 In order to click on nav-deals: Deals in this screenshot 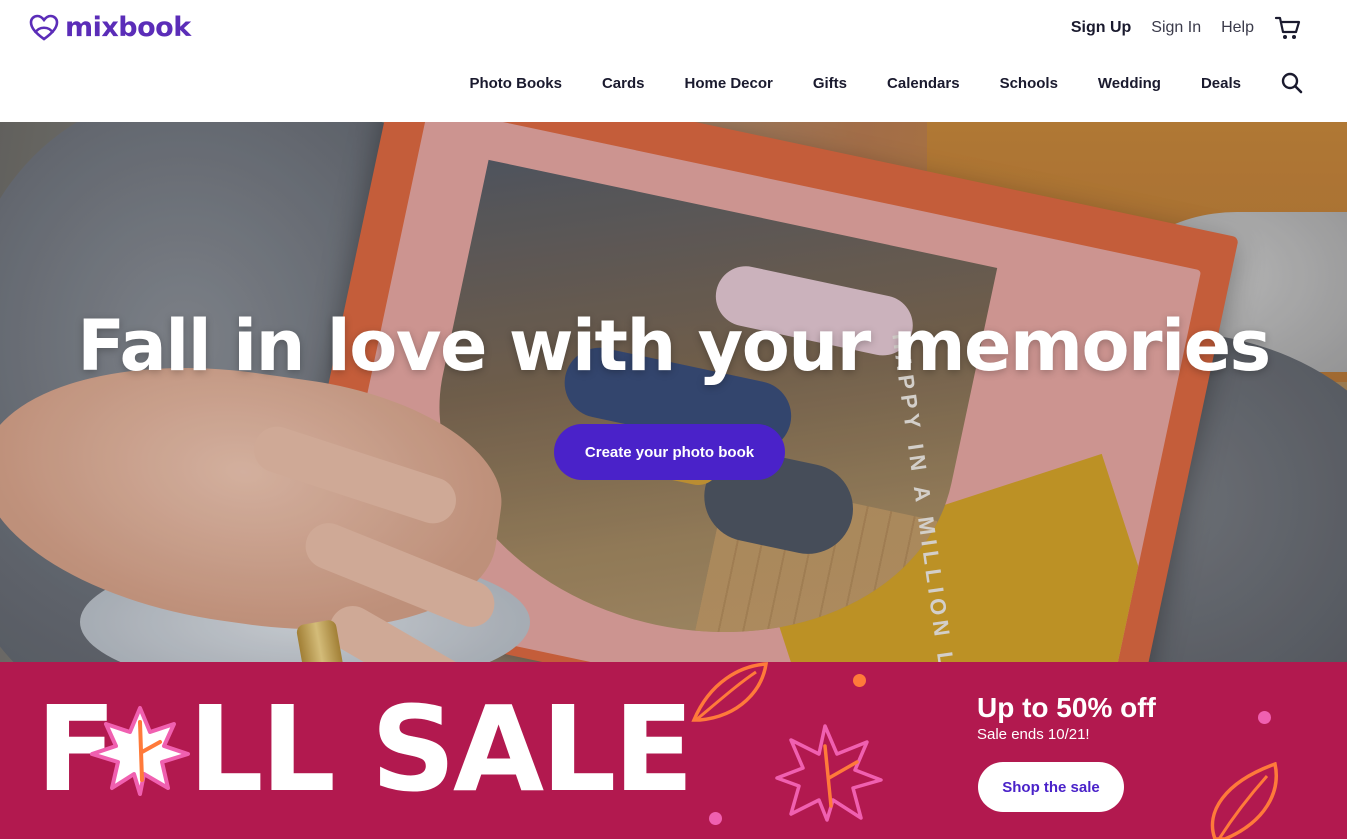, I will do `click(1221, 83)`.